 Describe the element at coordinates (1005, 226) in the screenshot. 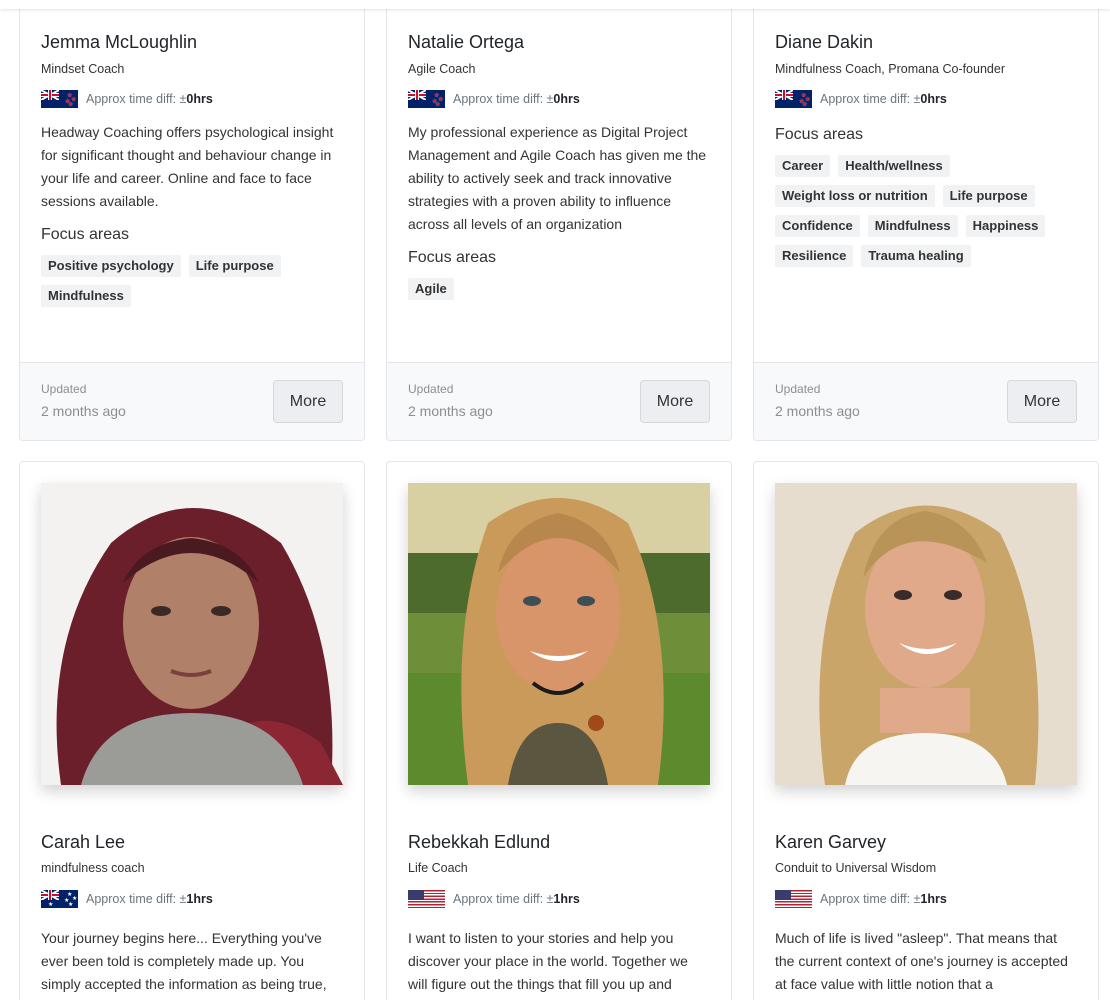

I see `focus-tag: Happiness` at that location.